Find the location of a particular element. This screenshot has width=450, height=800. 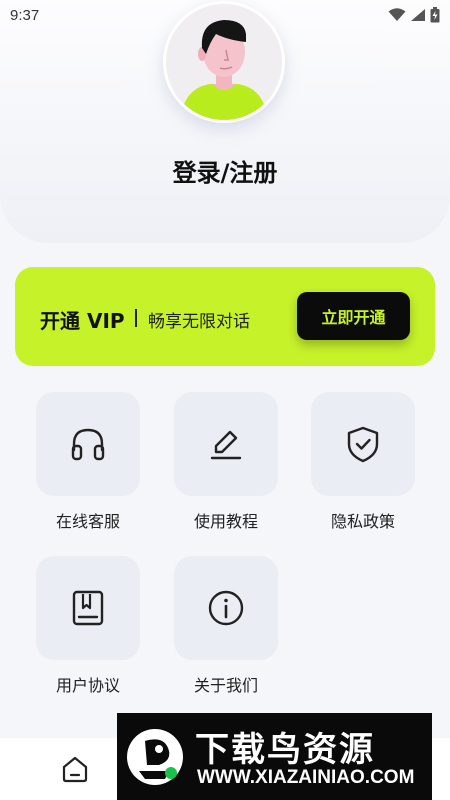

menu-item-user-agreement: 用户协议 is located at coordinates (88, 626).